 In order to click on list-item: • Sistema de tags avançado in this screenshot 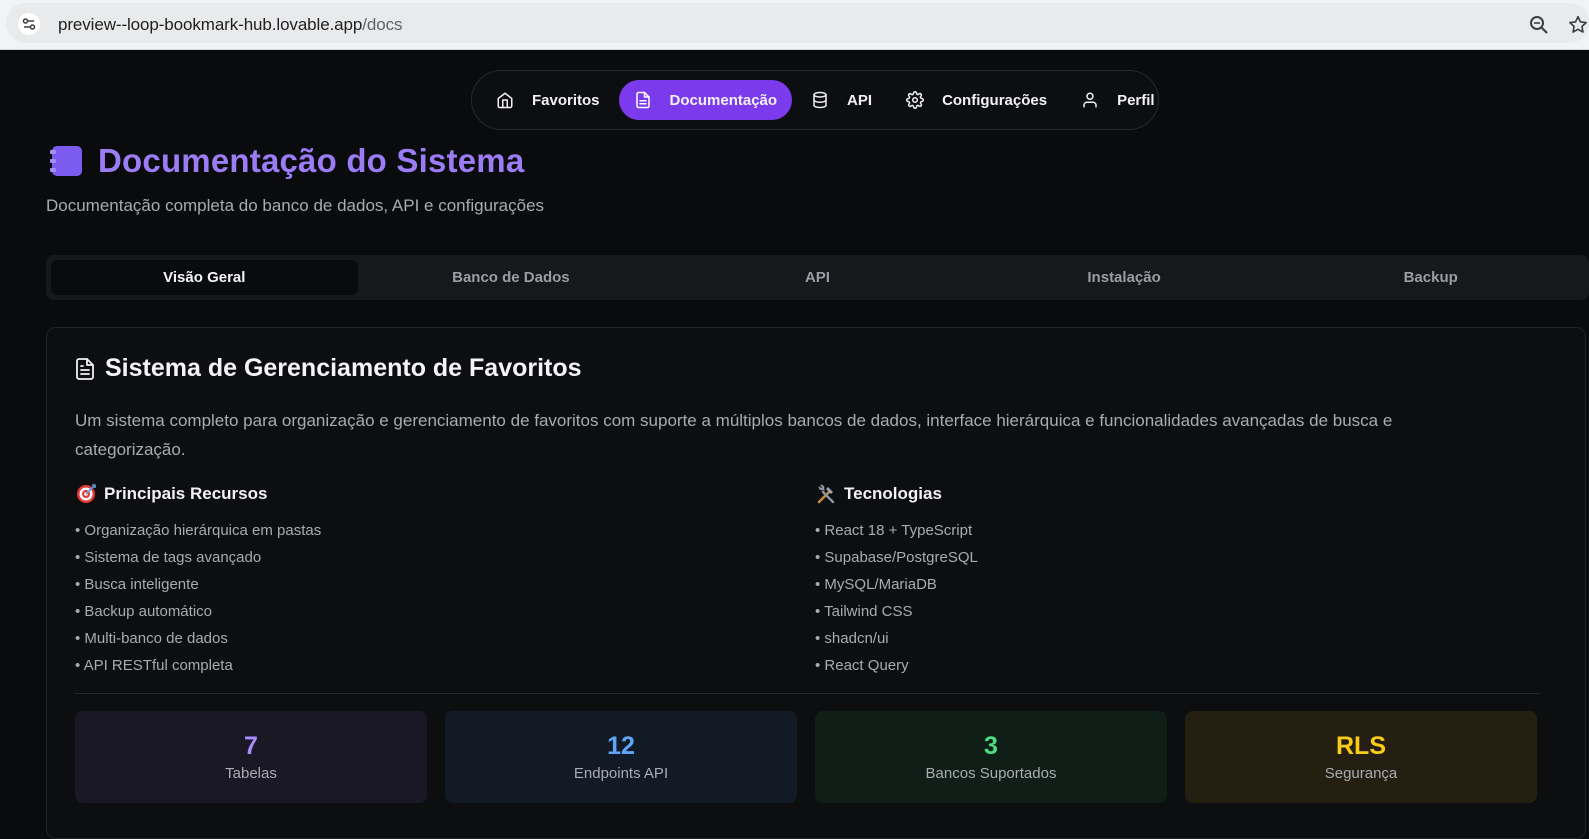, I will do `click(168, 557)`.